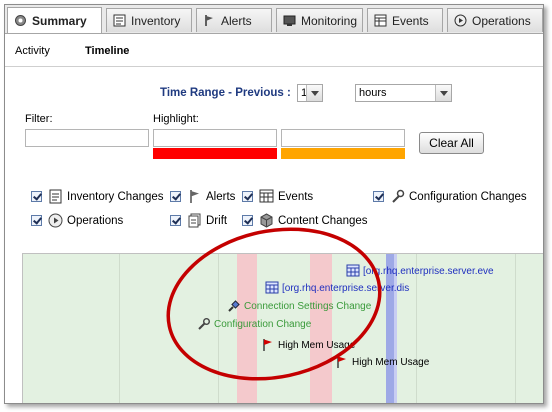 The width and height of the screenshot is (552, 412). What do you see at coordinates (59, 20) in the screenshot?
I see `tab-label: Summary` at bounding box center [59, 20].